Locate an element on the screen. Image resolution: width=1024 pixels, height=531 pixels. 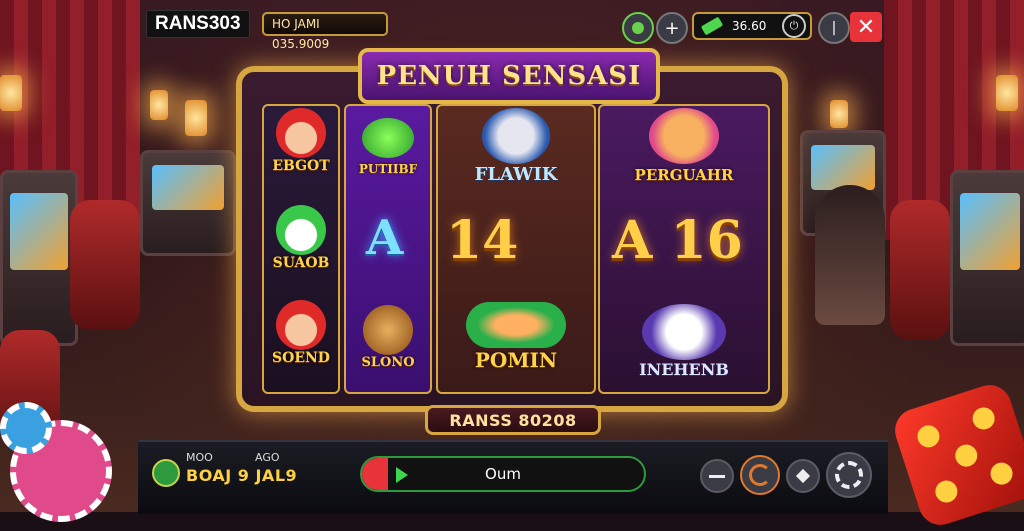
game-title: PENUH SENSASI is located at coordinates (509, 76).